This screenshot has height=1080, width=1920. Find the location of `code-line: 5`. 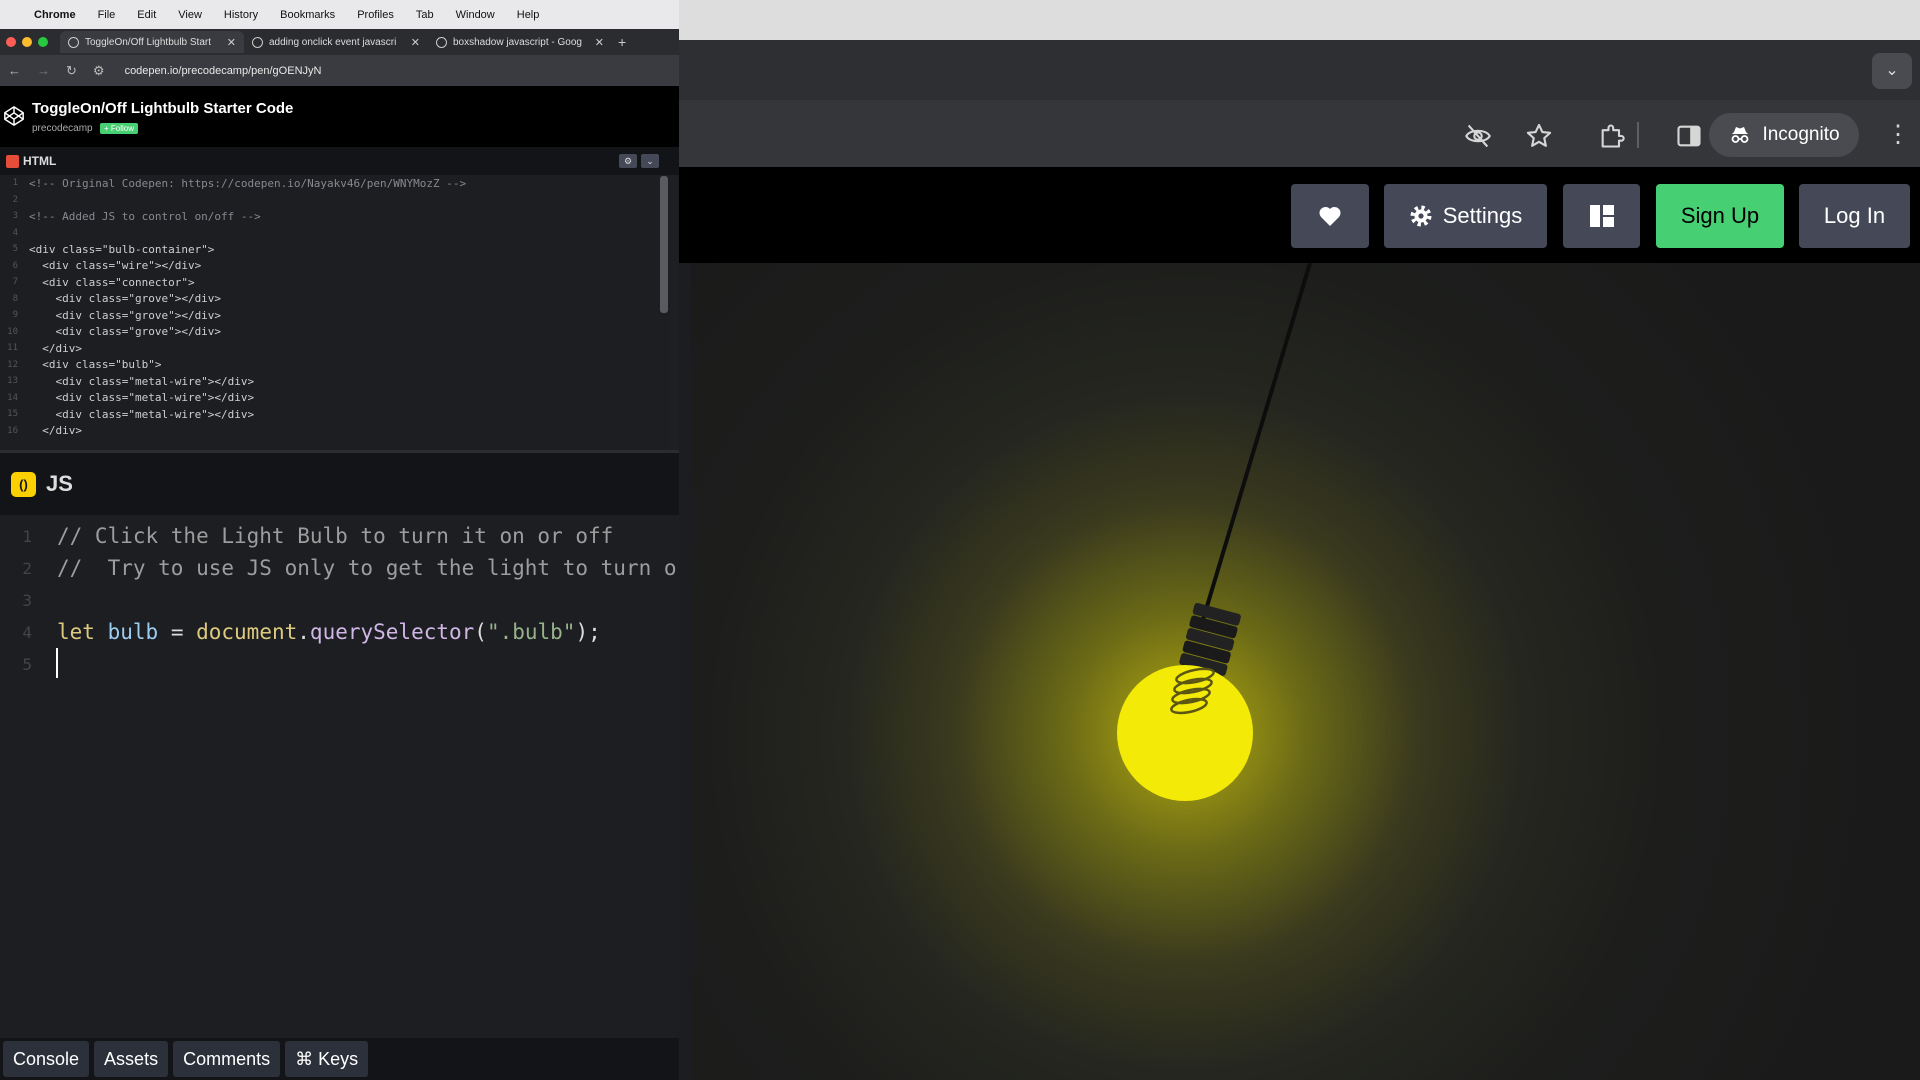

code-line: 5 is located at coordinates (27, 664).